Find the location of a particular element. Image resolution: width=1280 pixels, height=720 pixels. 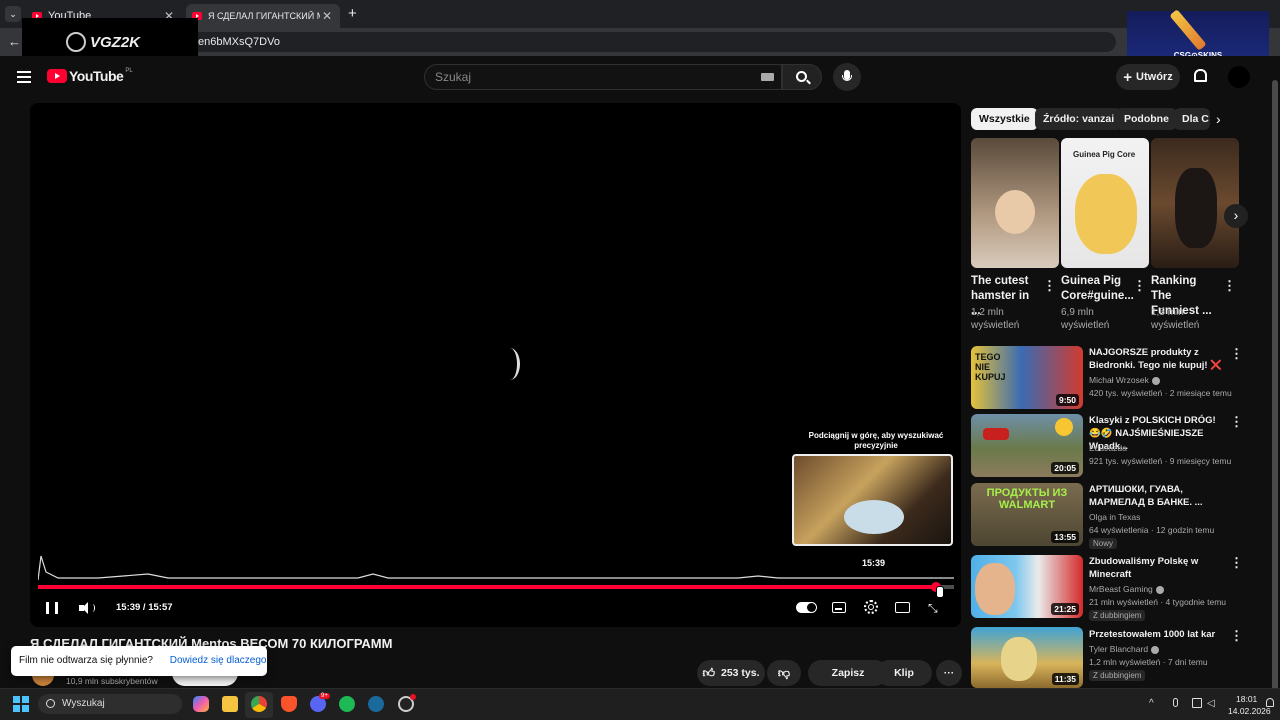

microphone-icon is located at coordinates (1175, 702).